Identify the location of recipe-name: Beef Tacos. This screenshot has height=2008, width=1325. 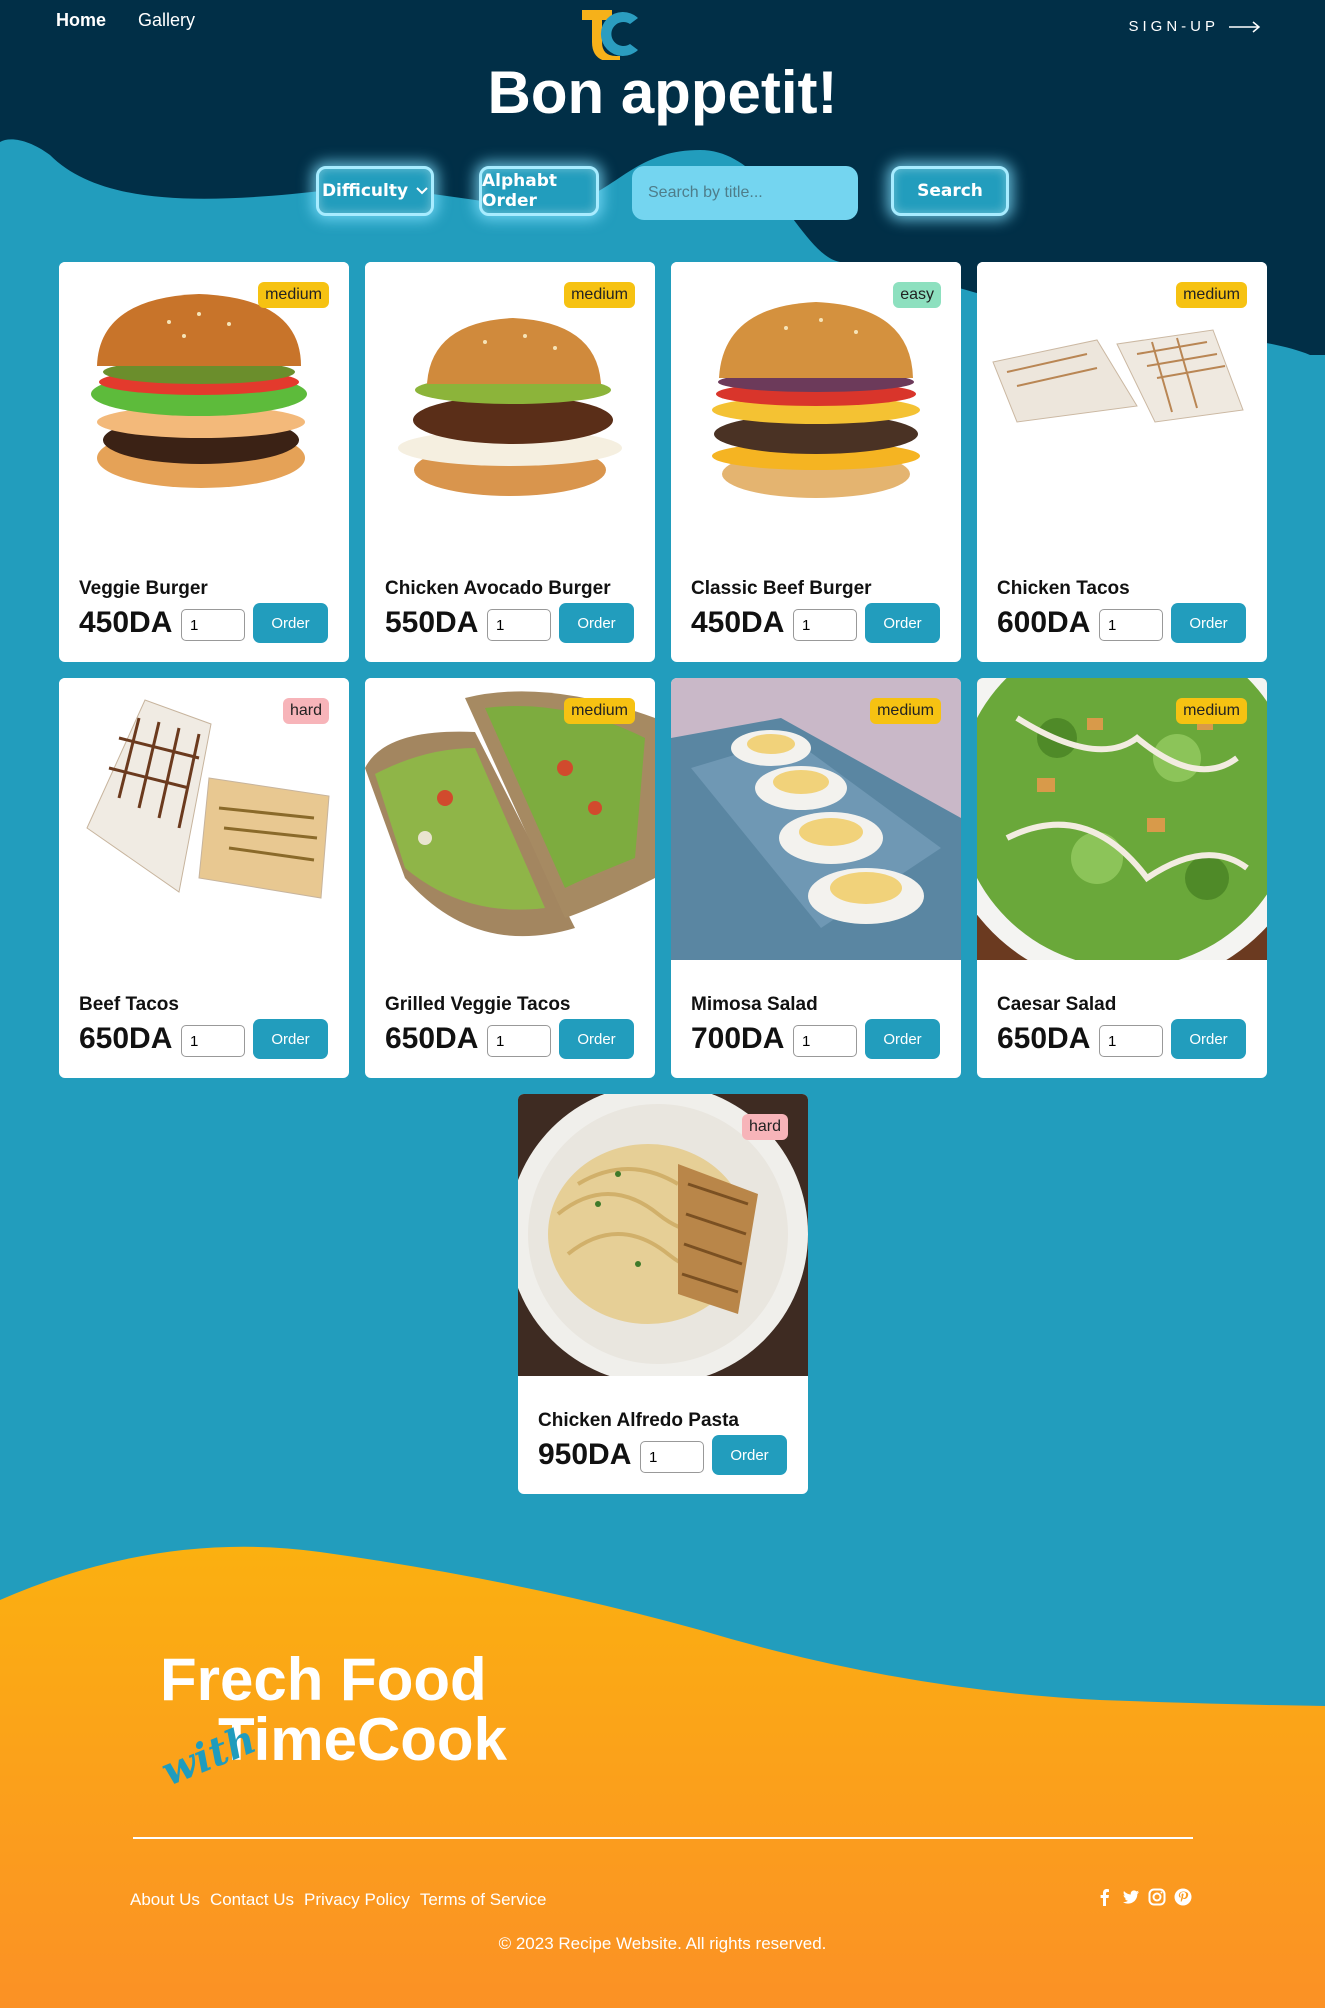
(129, 1004).